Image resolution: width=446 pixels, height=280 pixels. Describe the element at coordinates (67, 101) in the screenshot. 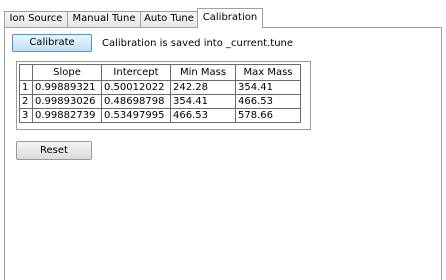

I see `slope-cell: 0.99893026` at that location.